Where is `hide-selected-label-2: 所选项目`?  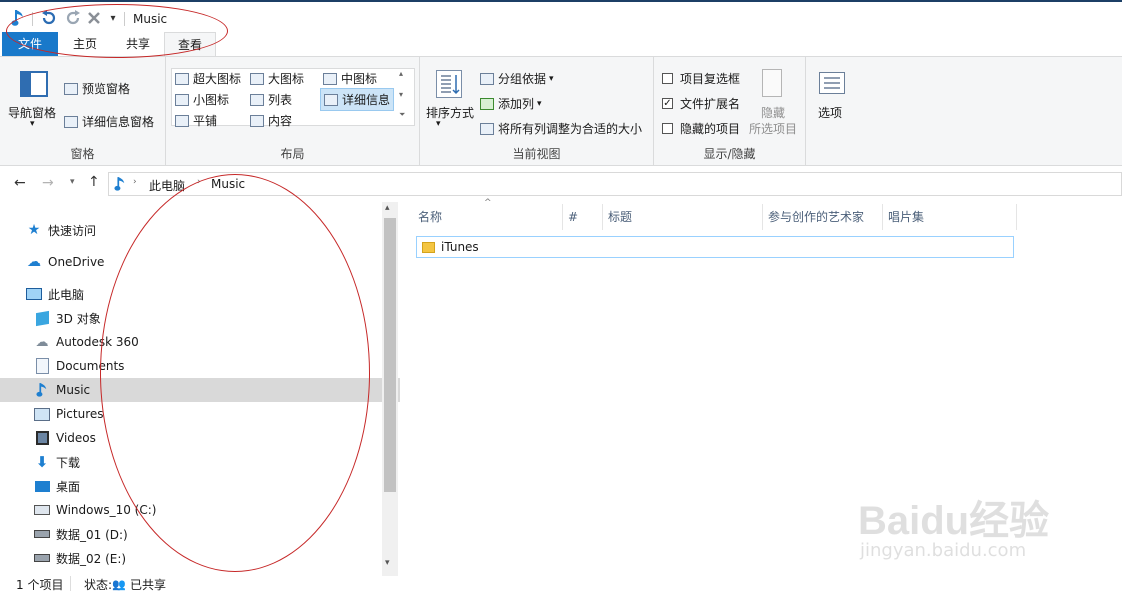 hide-selected-label-2: 所选项目 is located at coordinates (773, 129).